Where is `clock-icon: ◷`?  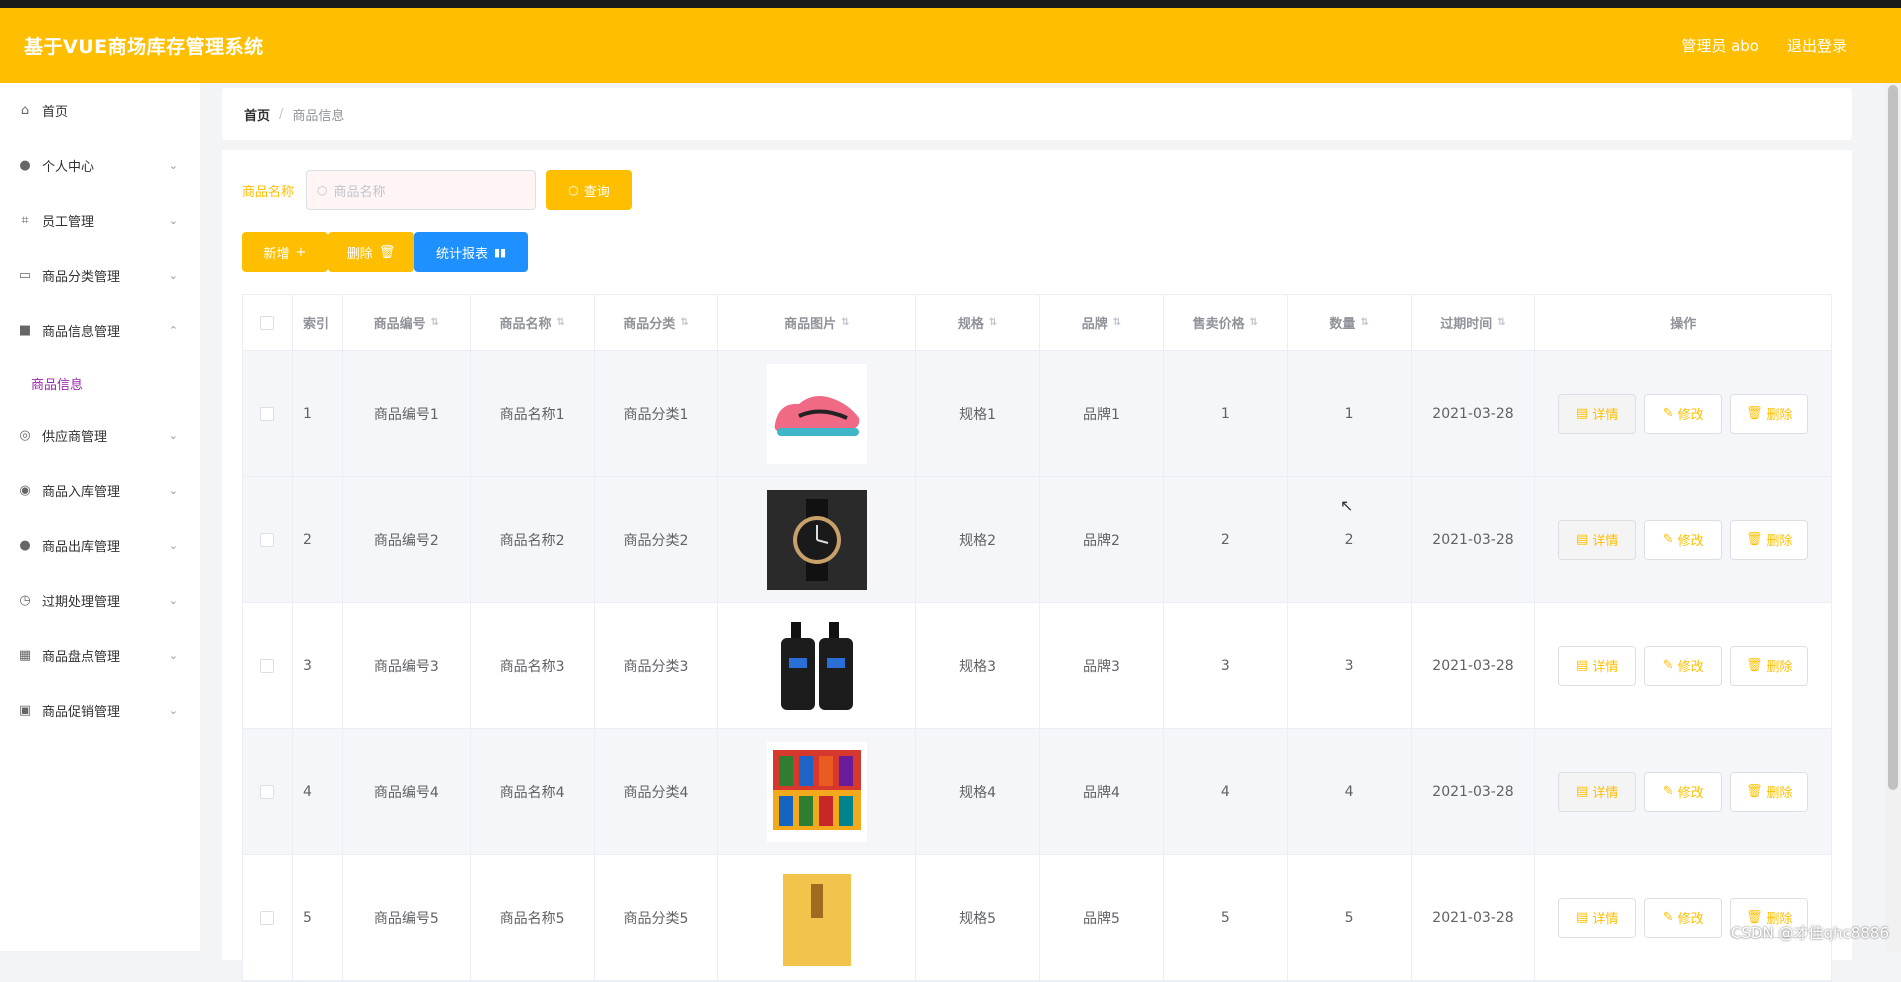
clock-icon: ◷ is located at coordinates (25, 600).